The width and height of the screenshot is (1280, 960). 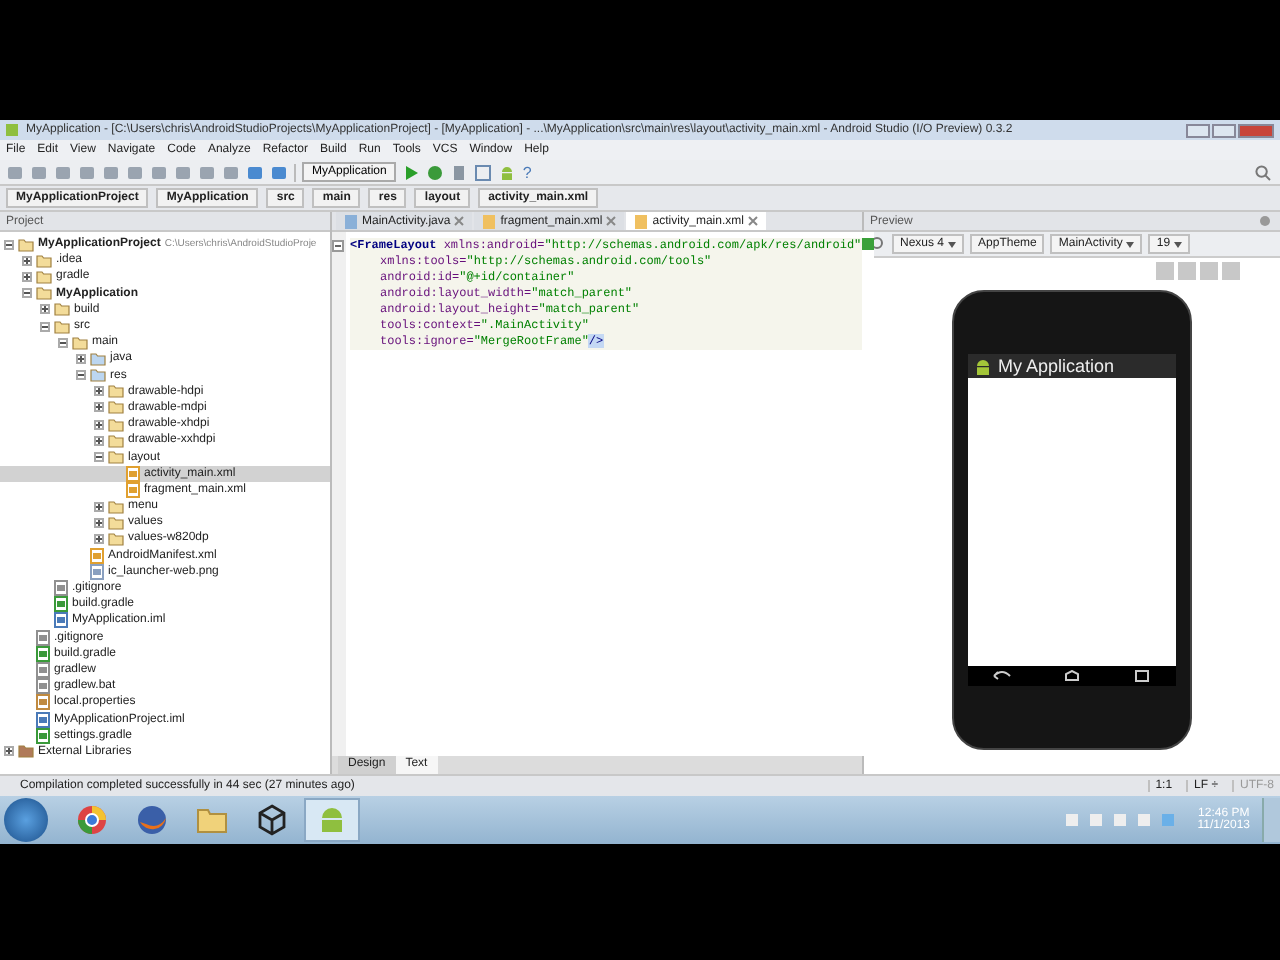 What do you see at coordinates (483, 172) in the screenshot?
I see `grid-icon` at bounding box center [483, 172].